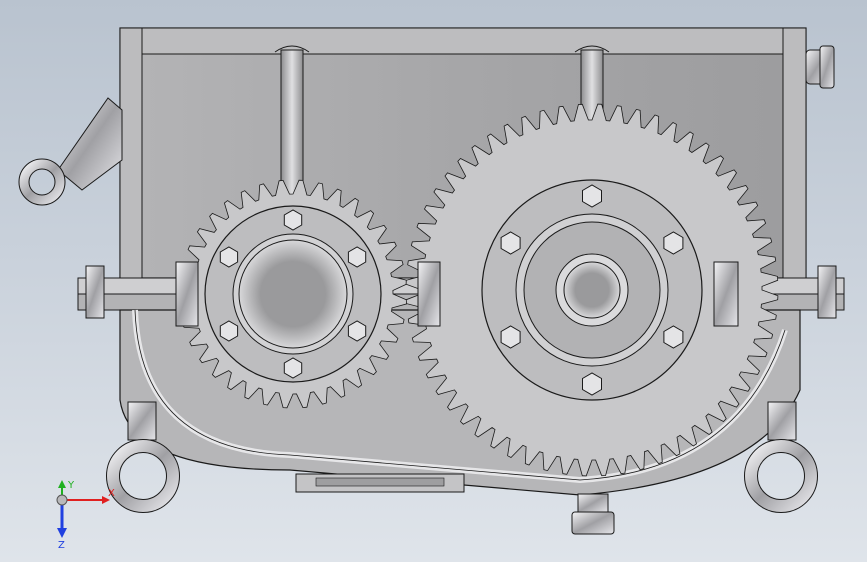 Image resolution: width=867 pixels, height=562 pixels. What do you see at coordinates (111, 493) in the screenshot?
I see `x-axis-label: X` at bounding box center [111, 493].